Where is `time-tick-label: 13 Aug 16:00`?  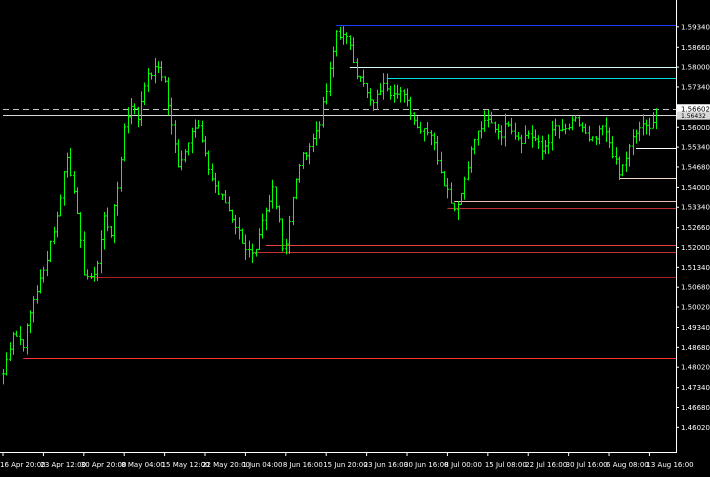
time-tick-label: 13 Aug 16:00 is located at coordinates (669, 465).